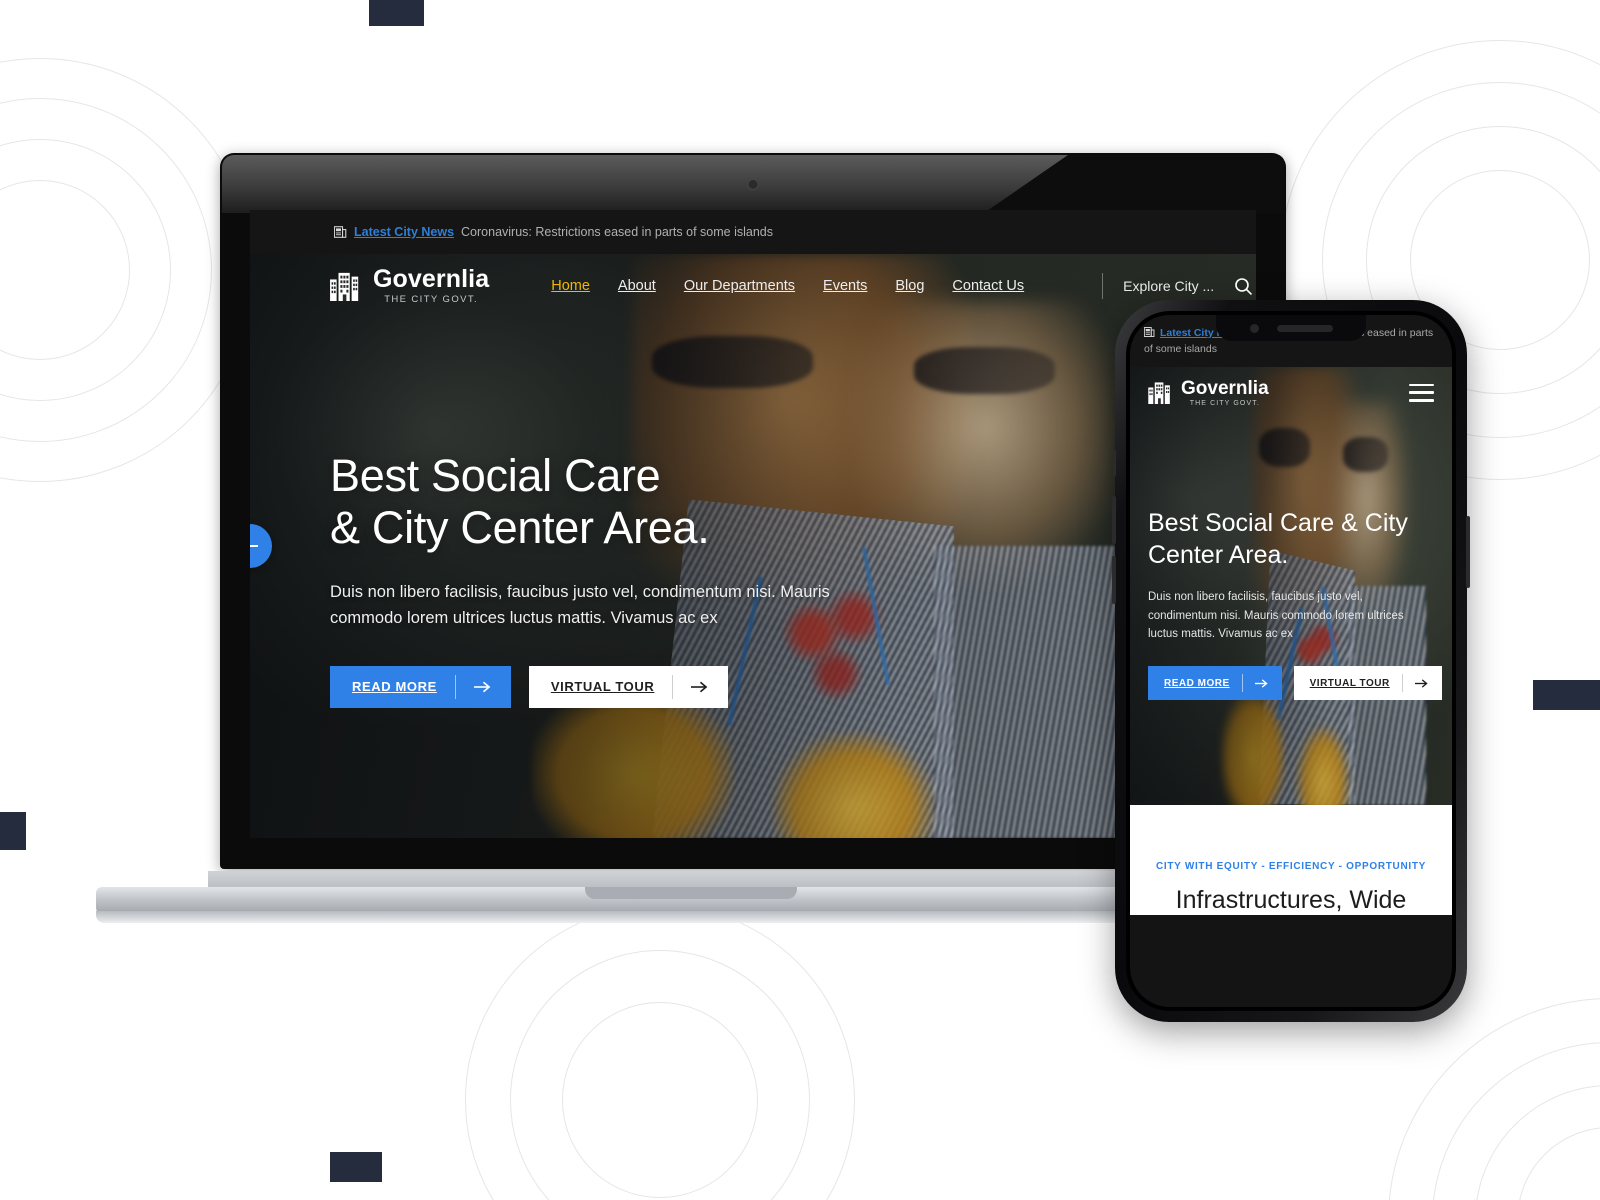 This screenshot has width=1600, height=1200. What do you see at coordinates (1468, 552) in the screenshot?
I see `phone-power-button` at bounding box center [1468, 552].